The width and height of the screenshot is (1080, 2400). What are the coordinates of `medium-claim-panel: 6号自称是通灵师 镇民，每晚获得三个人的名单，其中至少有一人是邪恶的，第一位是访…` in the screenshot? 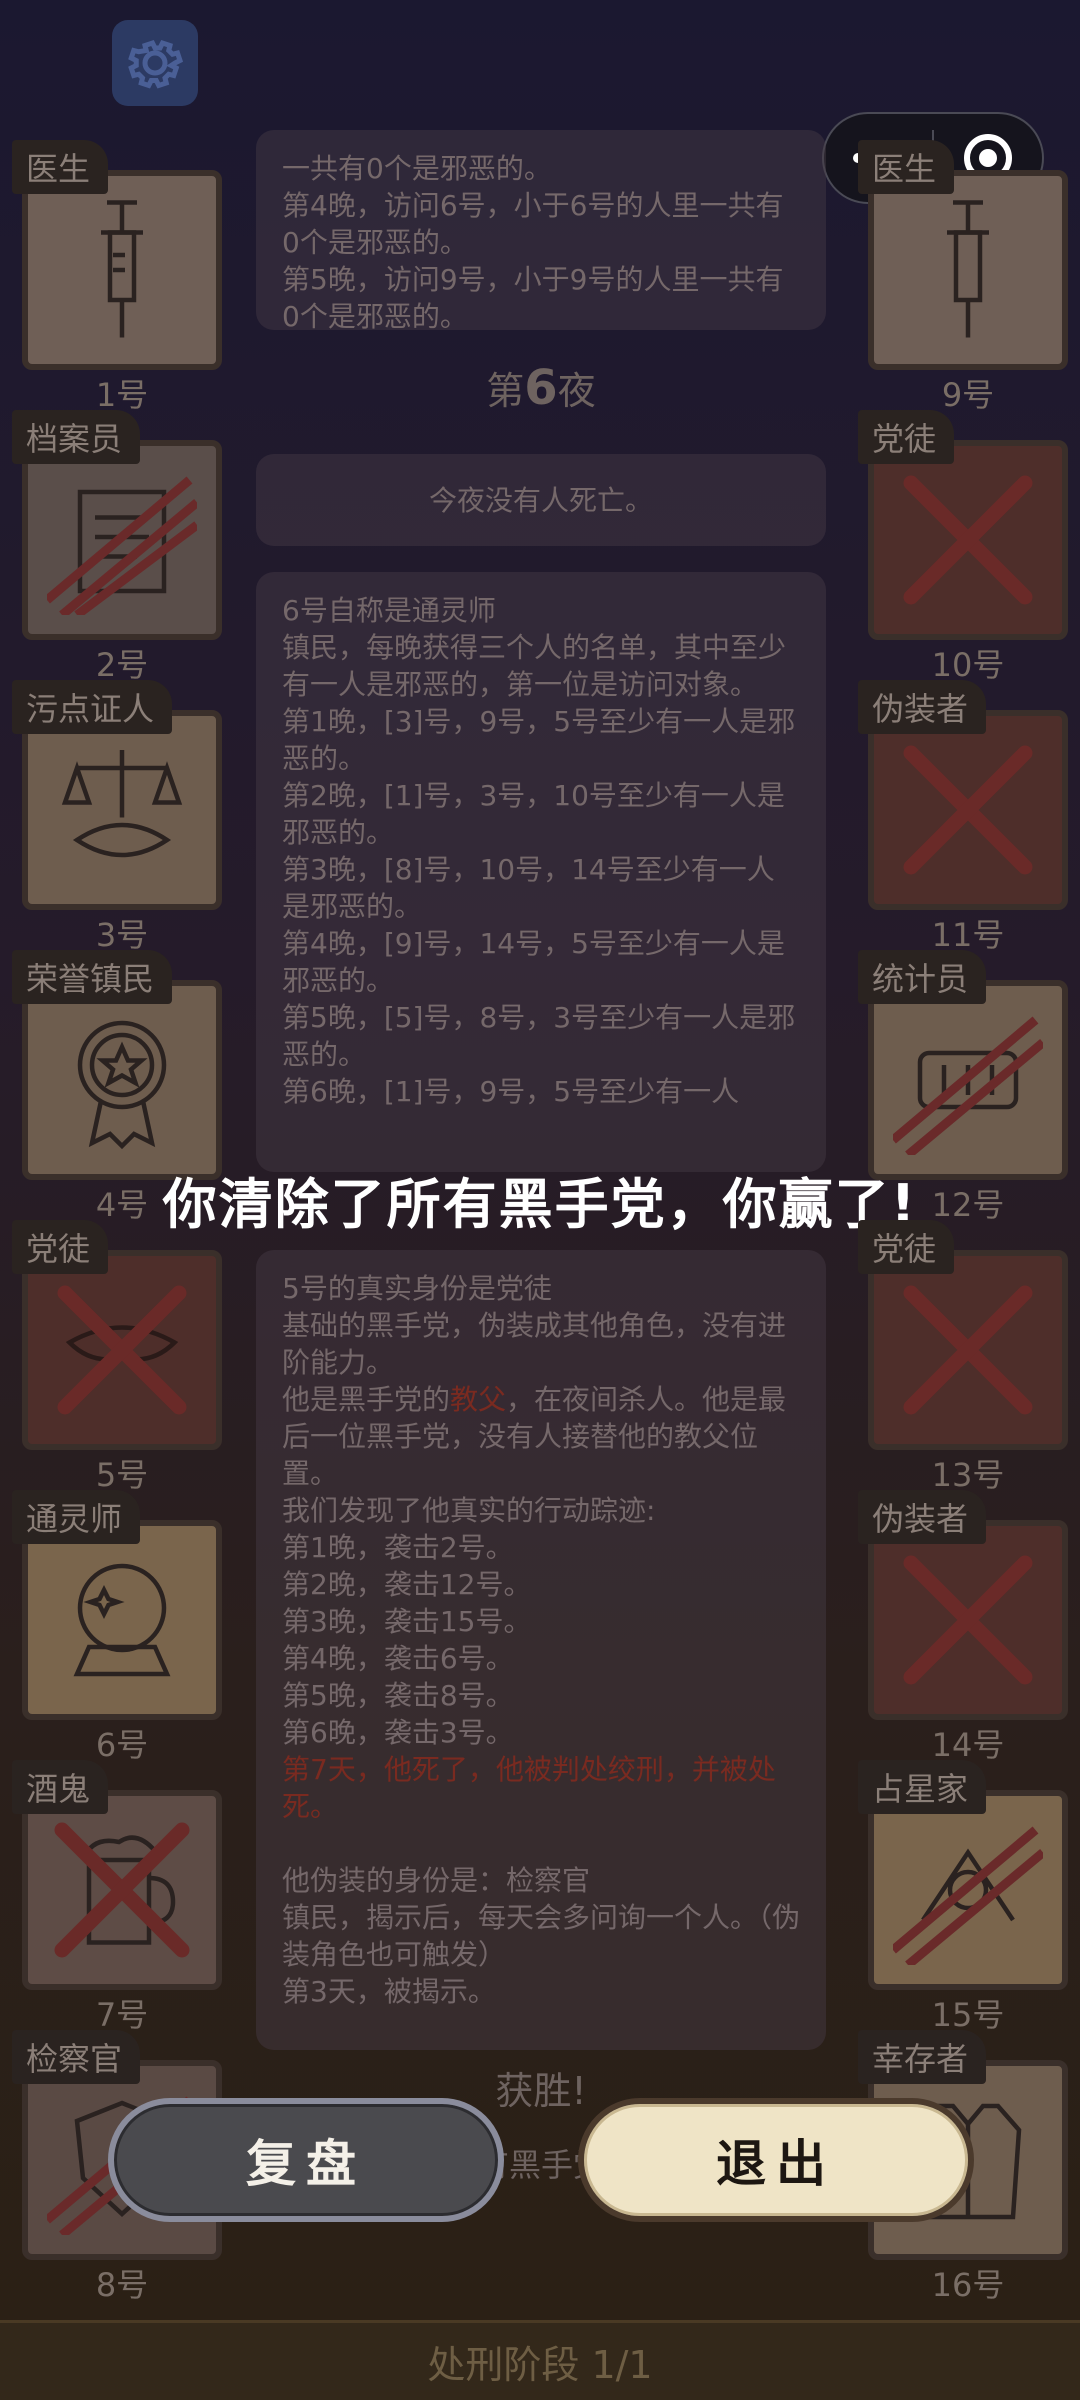 It's located at (541, 872).